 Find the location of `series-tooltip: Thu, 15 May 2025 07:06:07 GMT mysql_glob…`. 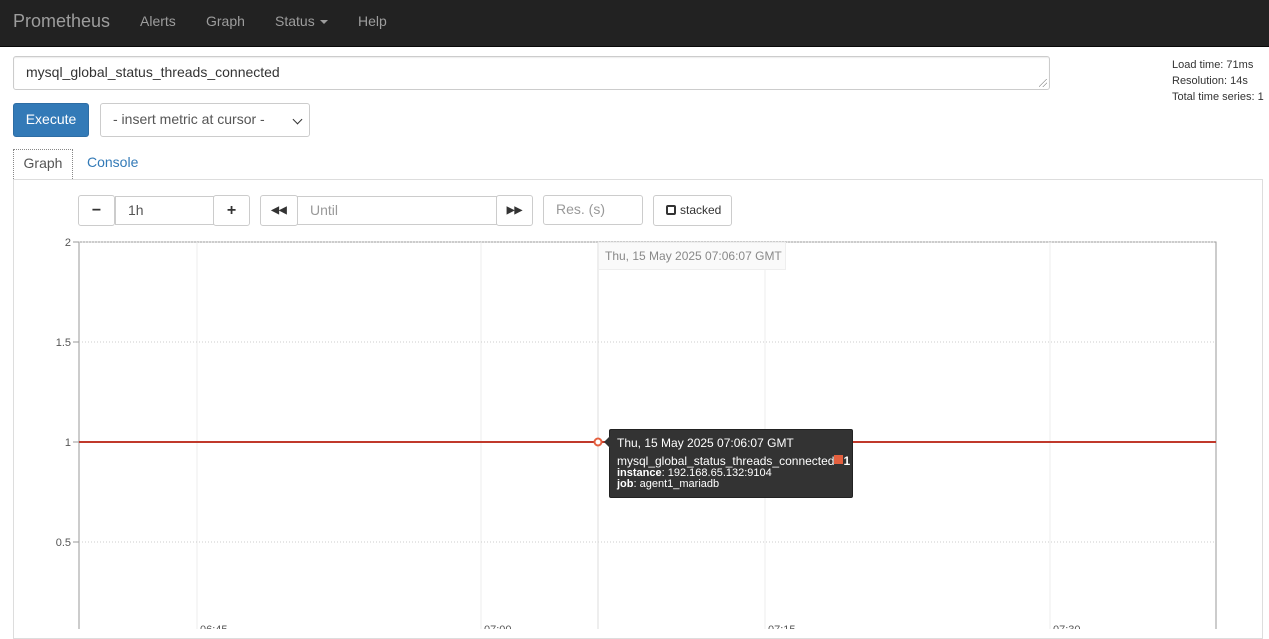

series-tooltip: Thu, 15 May 2025 07:06:07 GMT mysql_glob… is located at coordinates (728, 463).